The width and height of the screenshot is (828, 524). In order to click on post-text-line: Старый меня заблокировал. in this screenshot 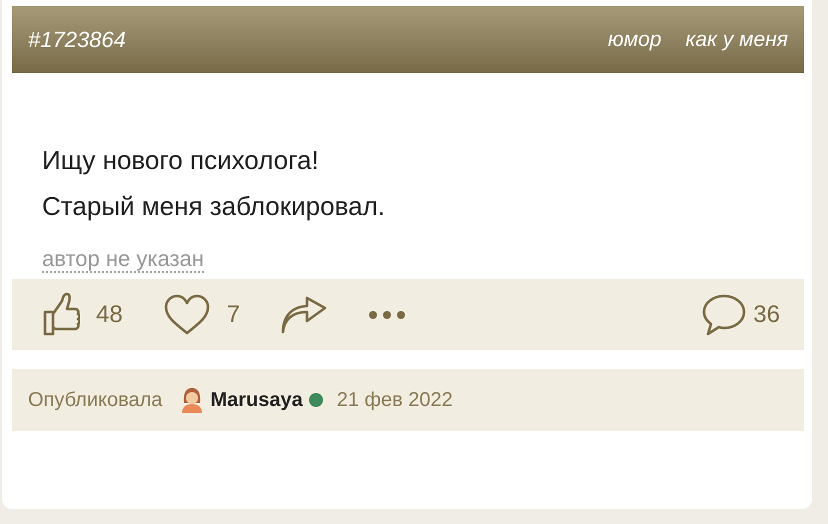, I will do `click(214, 206)`.